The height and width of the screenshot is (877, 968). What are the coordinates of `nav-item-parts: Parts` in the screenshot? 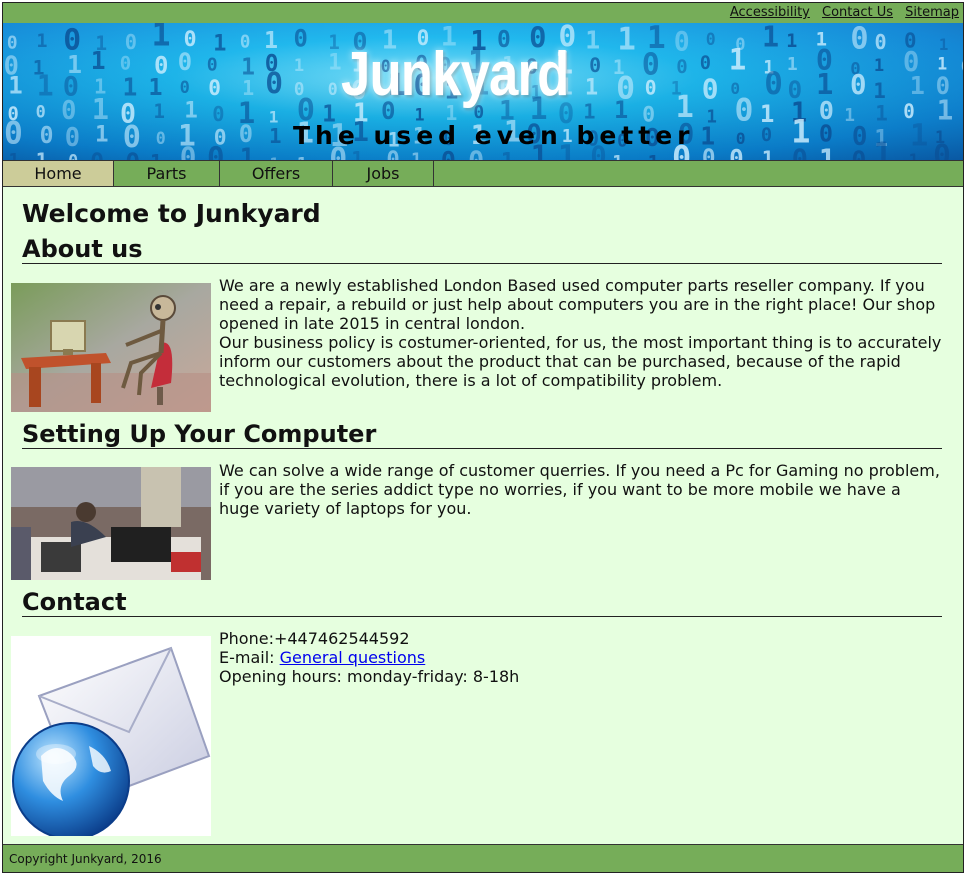 It's located at (167, 173).